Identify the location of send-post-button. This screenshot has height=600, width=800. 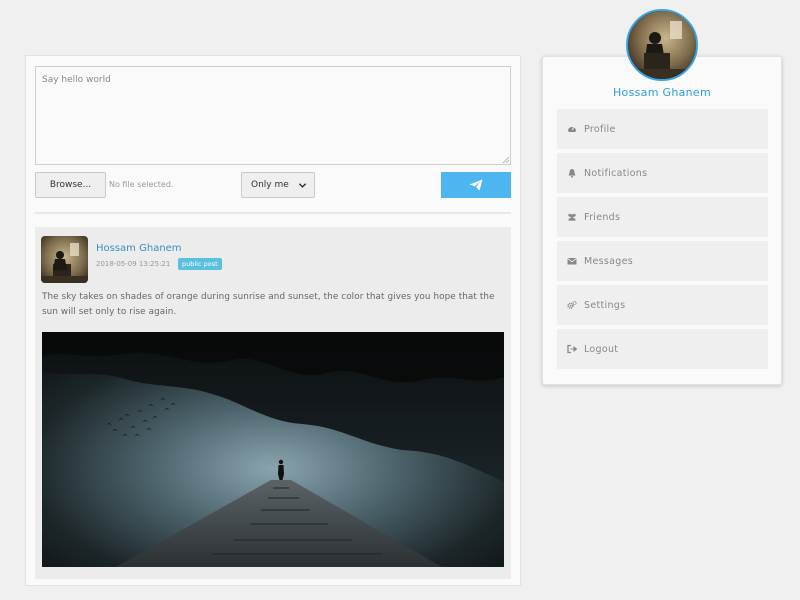
(476, 185).